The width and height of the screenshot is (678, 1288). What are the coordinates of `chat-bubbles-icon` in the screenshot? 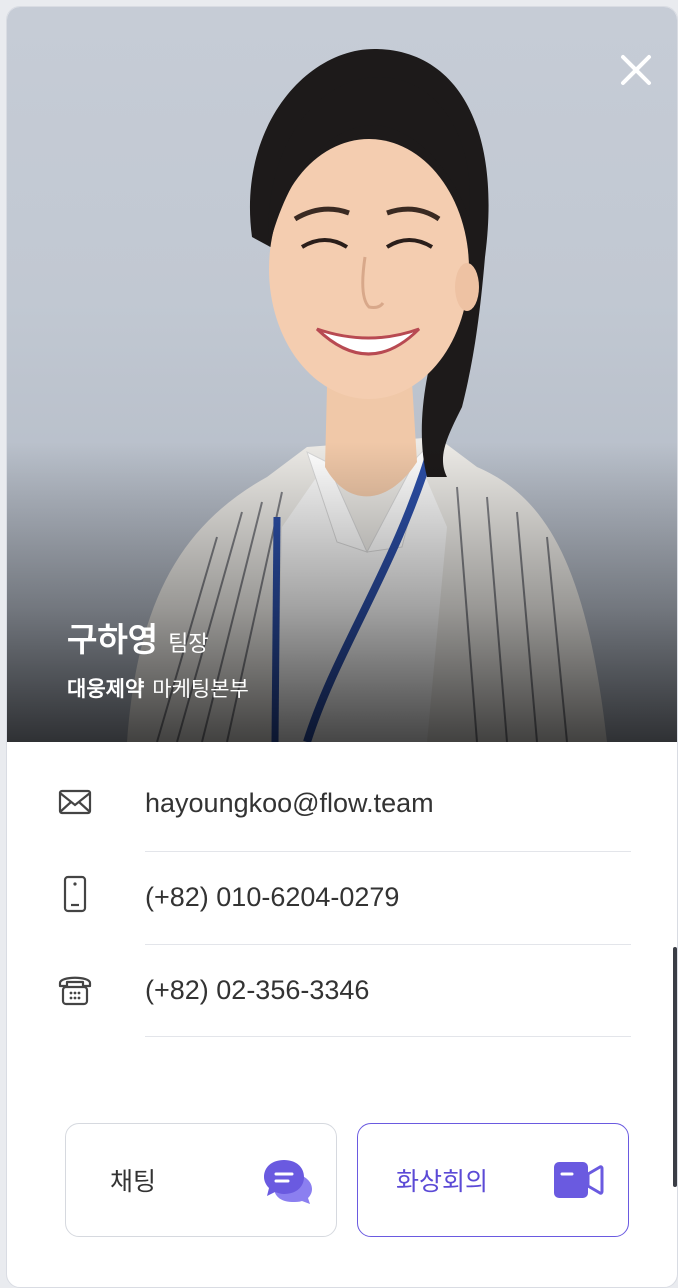 It's located at (288, 1182).